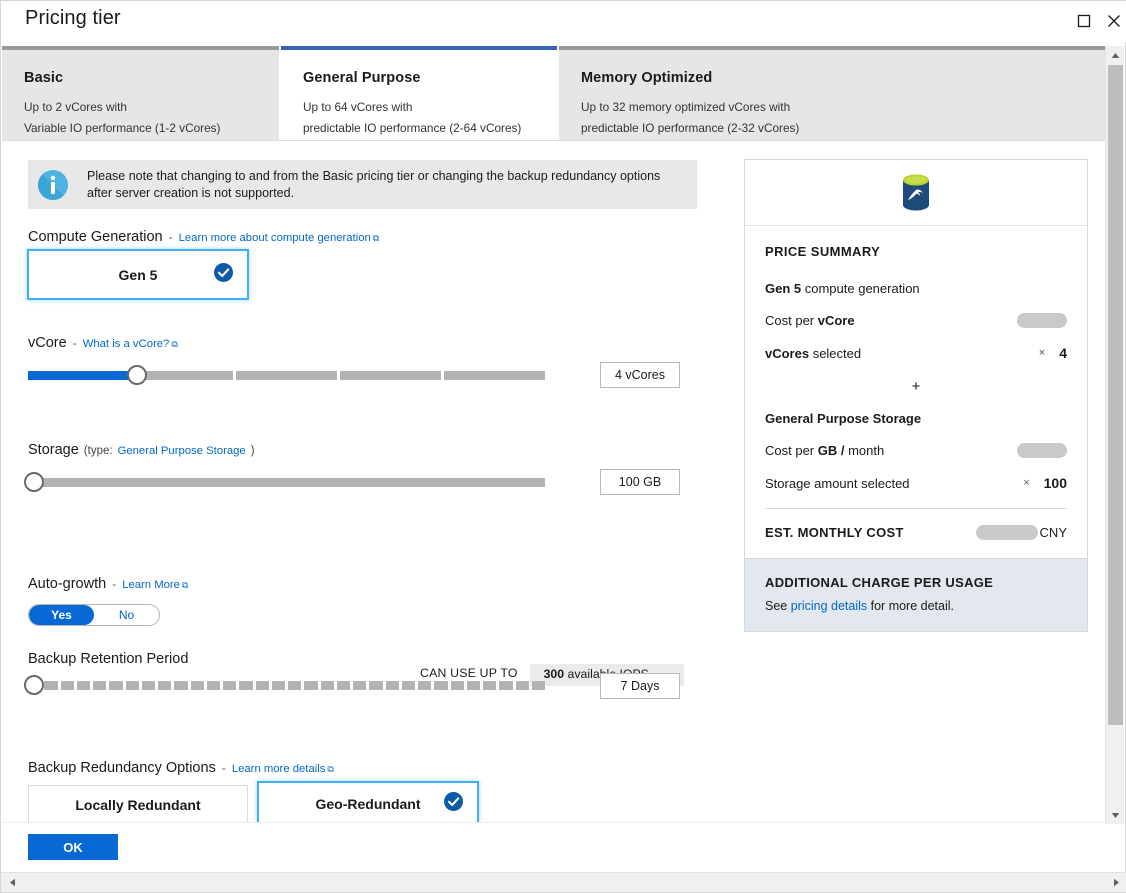 The image size is (1126, 893). I want to click on auto-growth-option-no: No, so click(126, 615).